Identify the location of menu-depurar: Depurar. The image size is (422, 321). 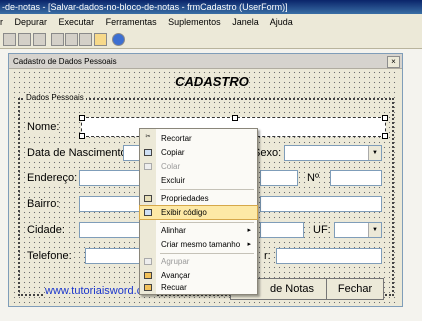
(31, 22).